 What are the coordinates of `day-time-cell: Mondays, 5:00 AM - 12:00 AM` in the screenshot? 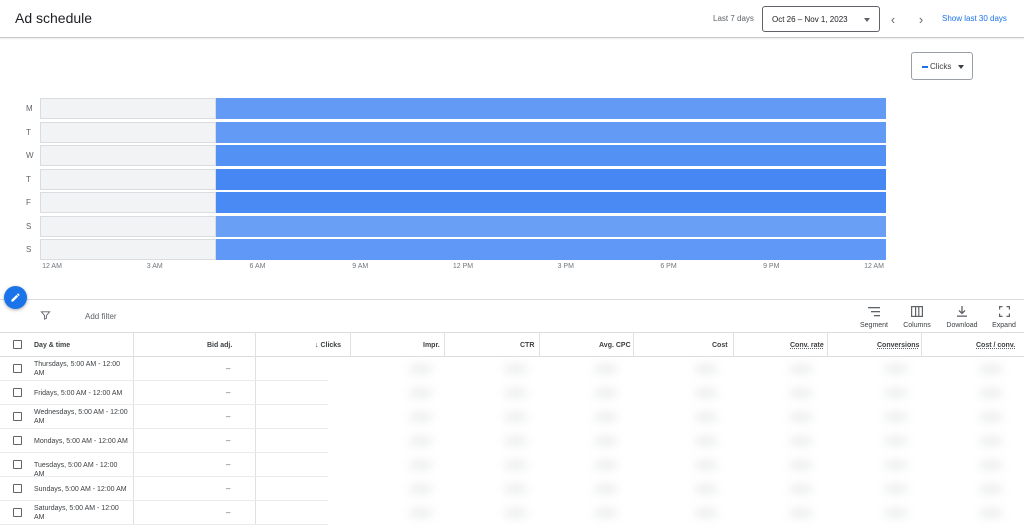 It's located at (81, 441).